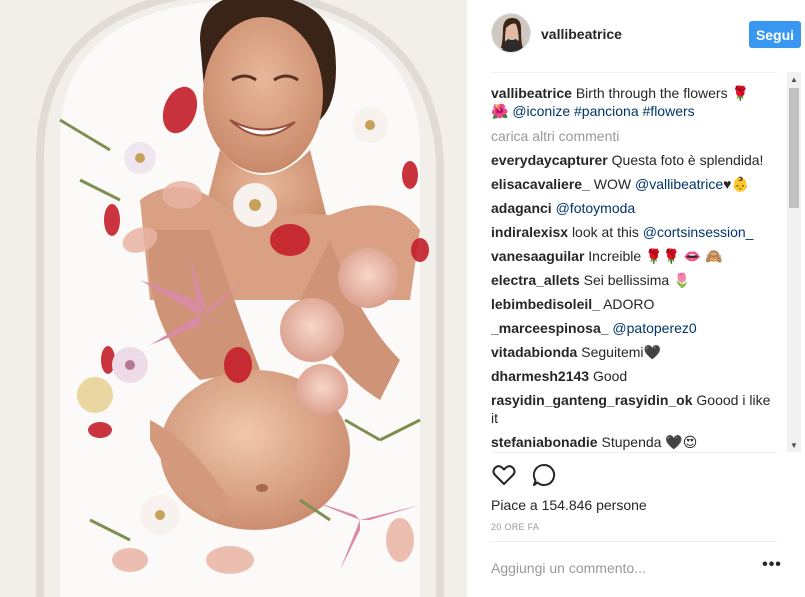 Image resolution: width=805 pixels, height=597 pixels. Describe the element at coordinates (634, 376) in the screenshot. I see `comment-item: dharmesh2143 Good` at that location.